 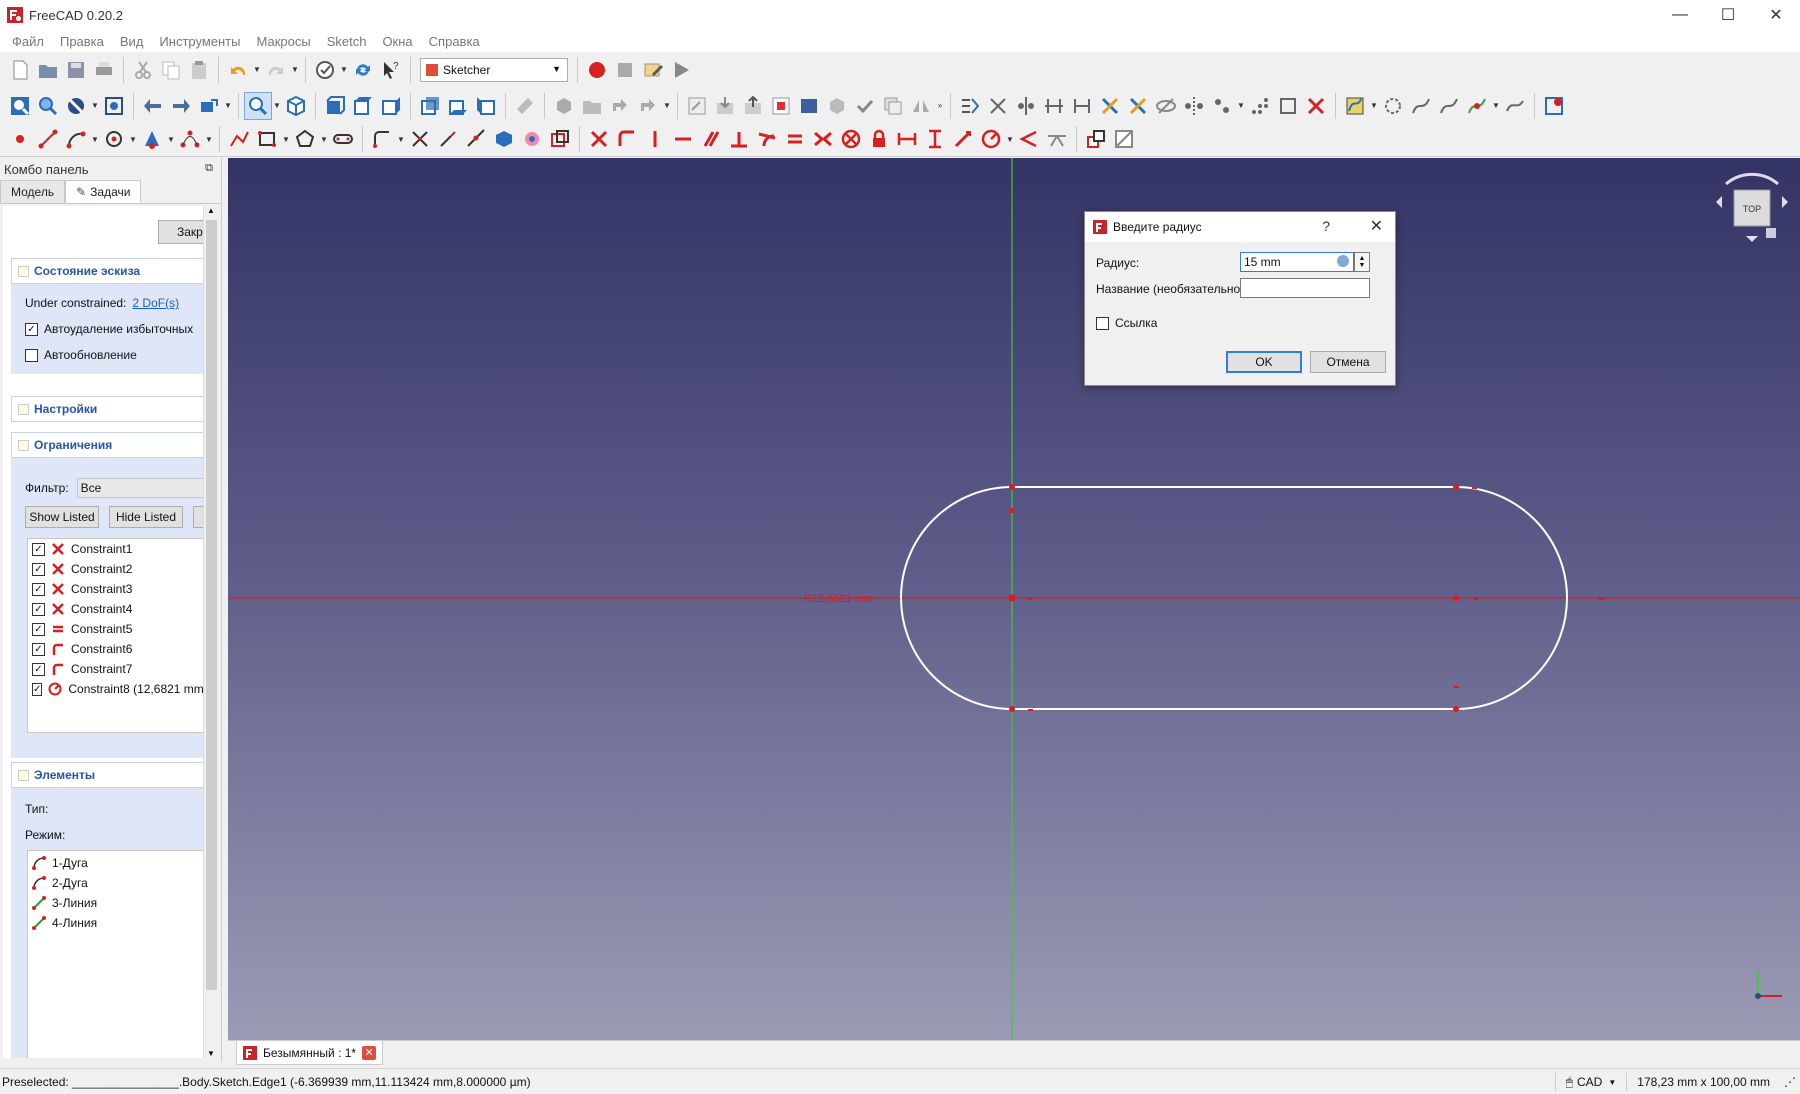 What do you see at coordinates (115, 589) in the screenshot?
I see `list-item: ✓ Constraint3` at bounding box center [115, 589].